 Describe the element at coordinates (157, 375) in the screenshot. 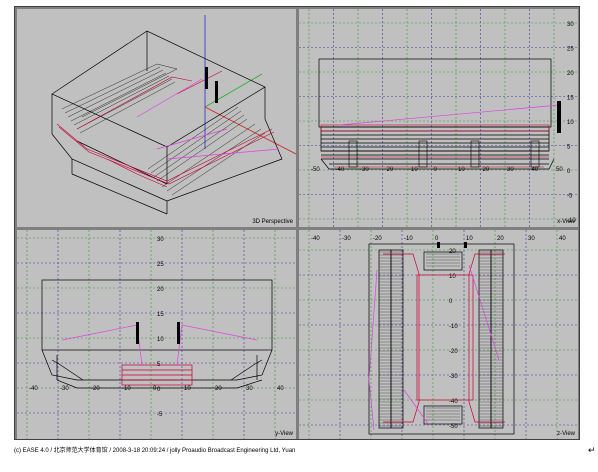

I see `y-view-stage` at that location.